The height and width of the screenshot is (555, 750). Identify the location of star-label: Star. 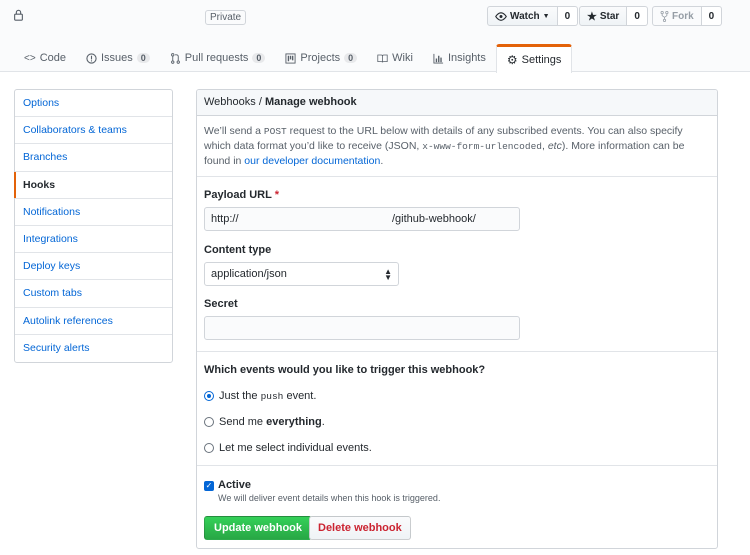
(609, 16).